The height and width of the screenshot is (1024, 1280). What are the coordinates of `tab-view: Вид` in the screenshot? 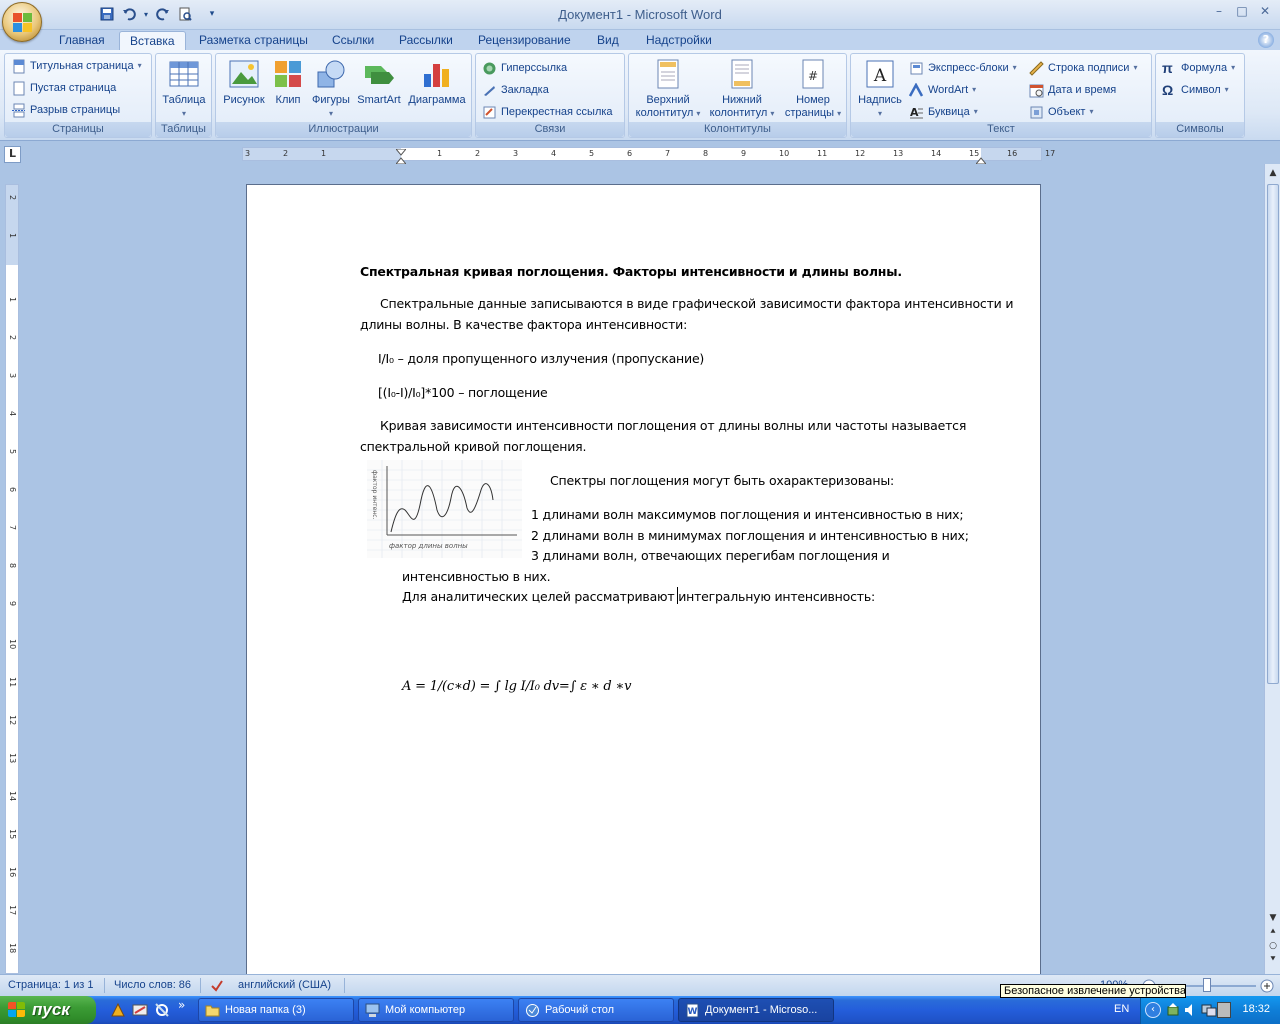 It's located at (608, 40).